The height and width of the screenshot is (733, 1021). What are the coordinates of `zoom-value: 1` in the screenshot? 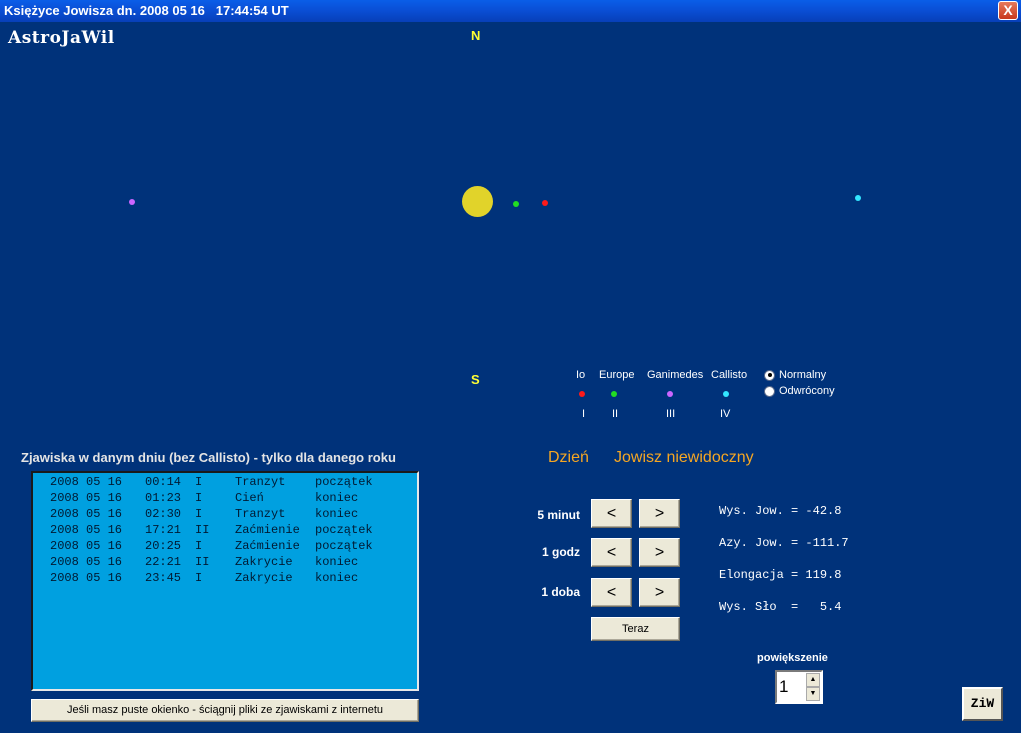 It's located at (783, 687).